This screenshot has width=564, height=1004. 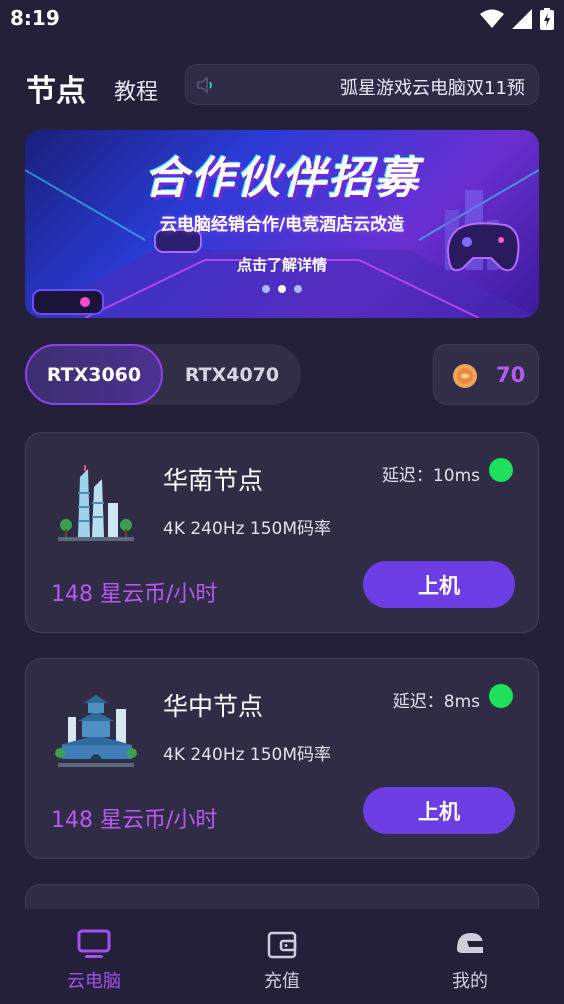 What do you see at coordinates (213, 706) in the screenshot?
I see `node-name: 华中节点` at bounding box center [213, 706].